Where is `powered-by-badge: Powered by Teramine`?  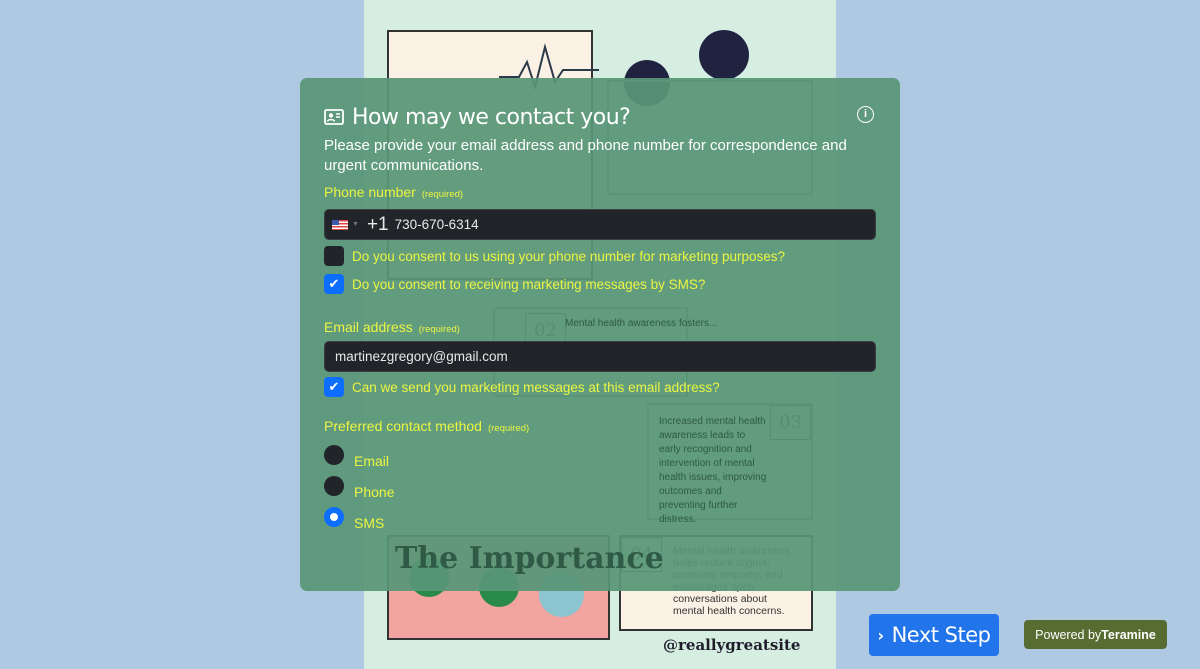 powered-by-badge: Powered by Teramine is located at coordinates (1095, 634).